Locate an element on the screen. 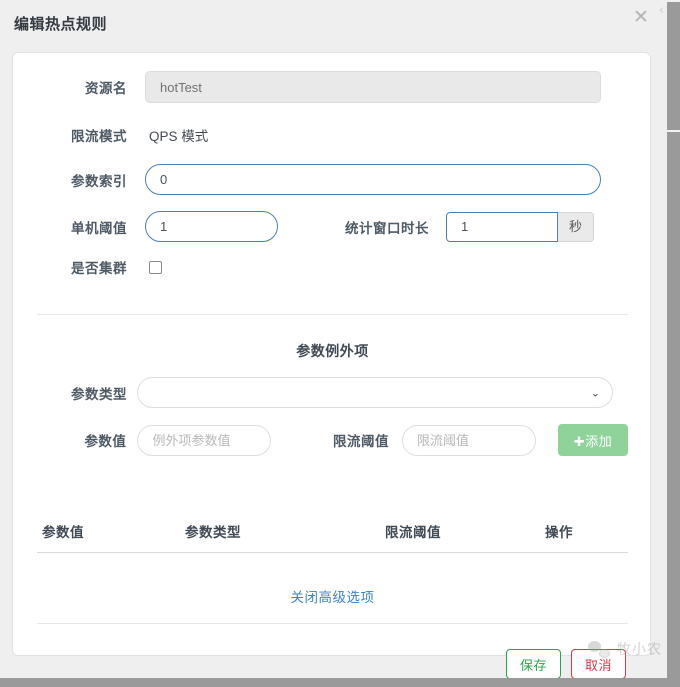 This screenshot has width=680, height=687. column-header-param-value: 参数值 is located at coordinates (63, 532).